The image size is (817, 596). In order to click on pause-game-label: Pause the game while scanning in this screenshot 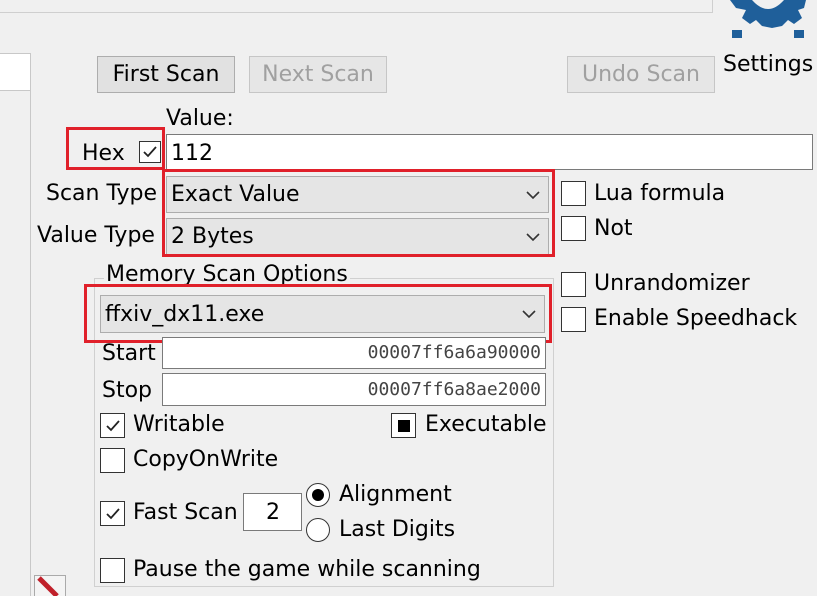, I will do `click(307, 569)`.